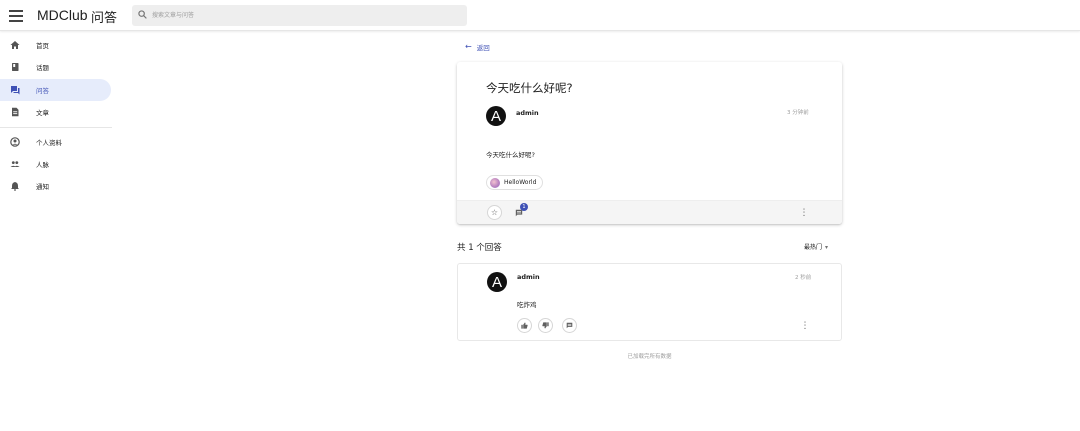  What do you see at coordinates (827, 247) in the screenshot?
I see `chevron-down-icon: ▾` at bounding box center [827, 247].